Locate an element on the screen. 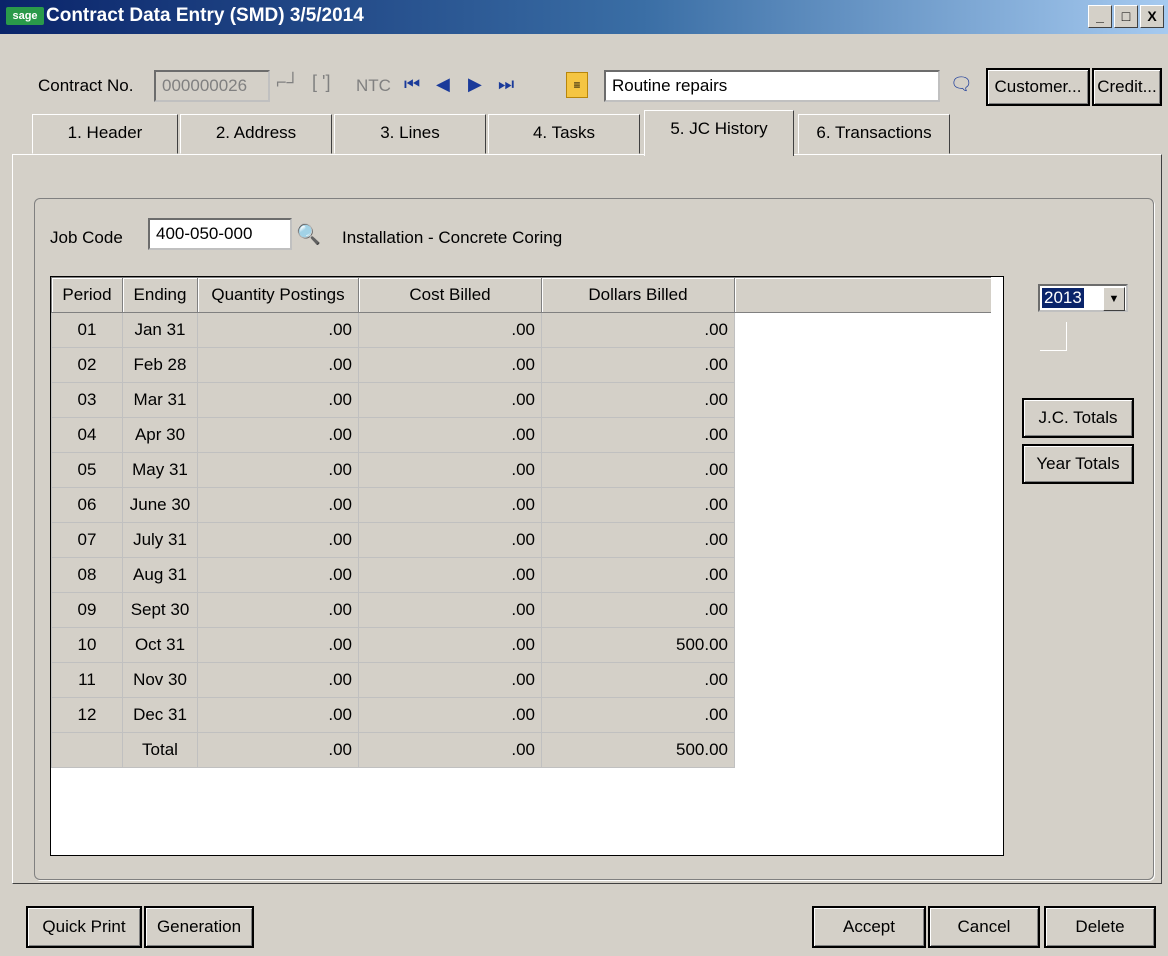  chevron-down-icon: ▼ is located at coordinates (1114, 299).